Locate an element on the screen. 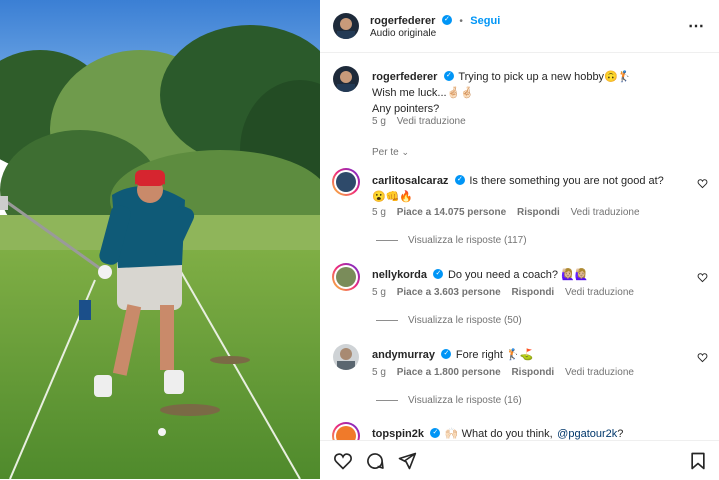 Image resolution: width=719 pixels, height=480 pixels. caption-text-line2: Wish me luck...🤞🏻🤞🏻 is located at coordinates (423, 93).